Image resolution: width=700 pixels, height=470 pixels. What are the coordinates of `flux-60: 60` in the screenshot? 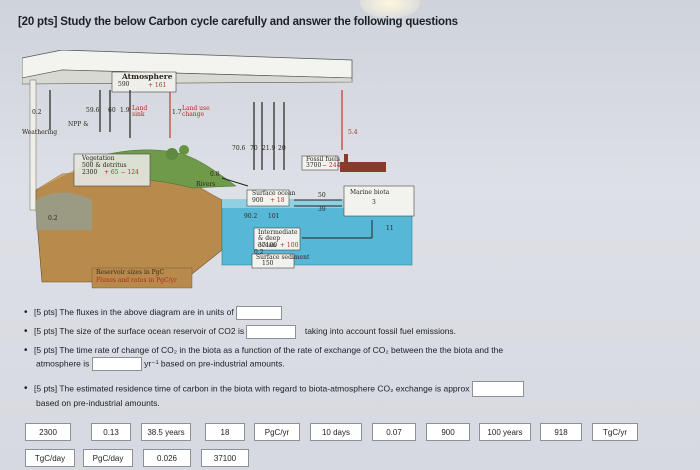 It's located at (112, 110).